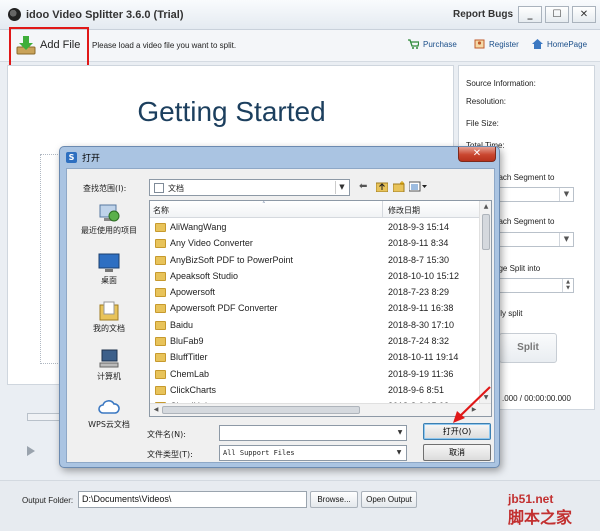 The width and height of the screenshot is (600, 531). I want to click on file-type-select: All Support Files ▼, so click(313, 453).